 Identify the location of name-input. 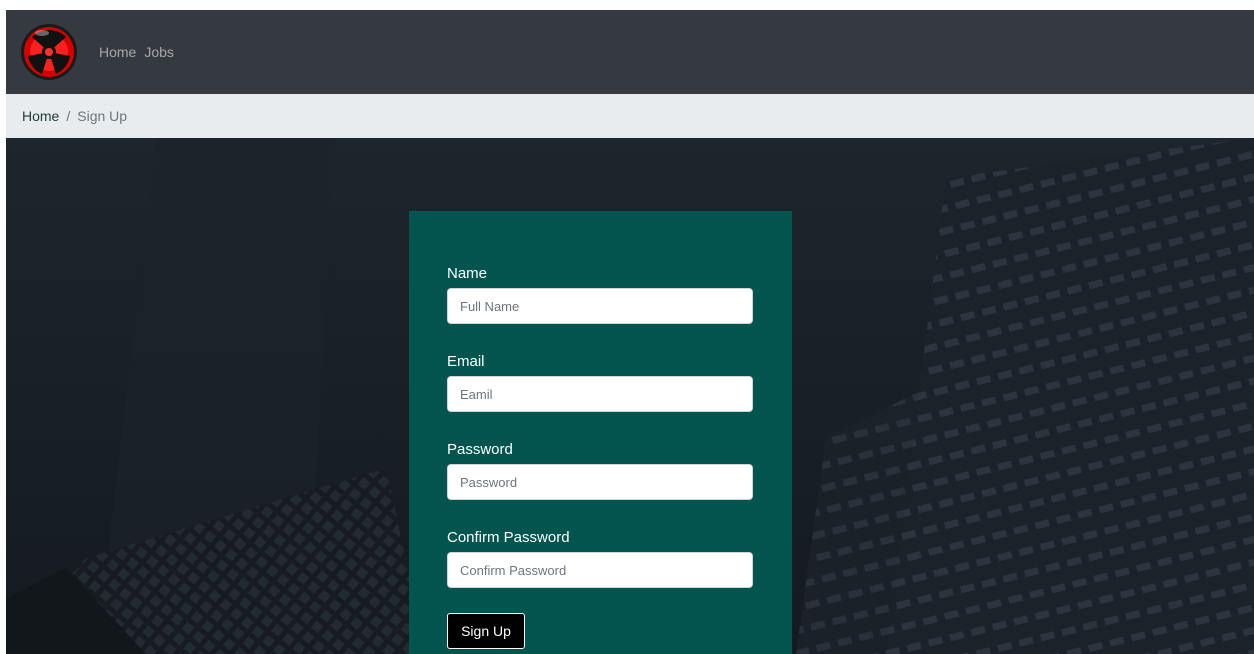
(600, 306).